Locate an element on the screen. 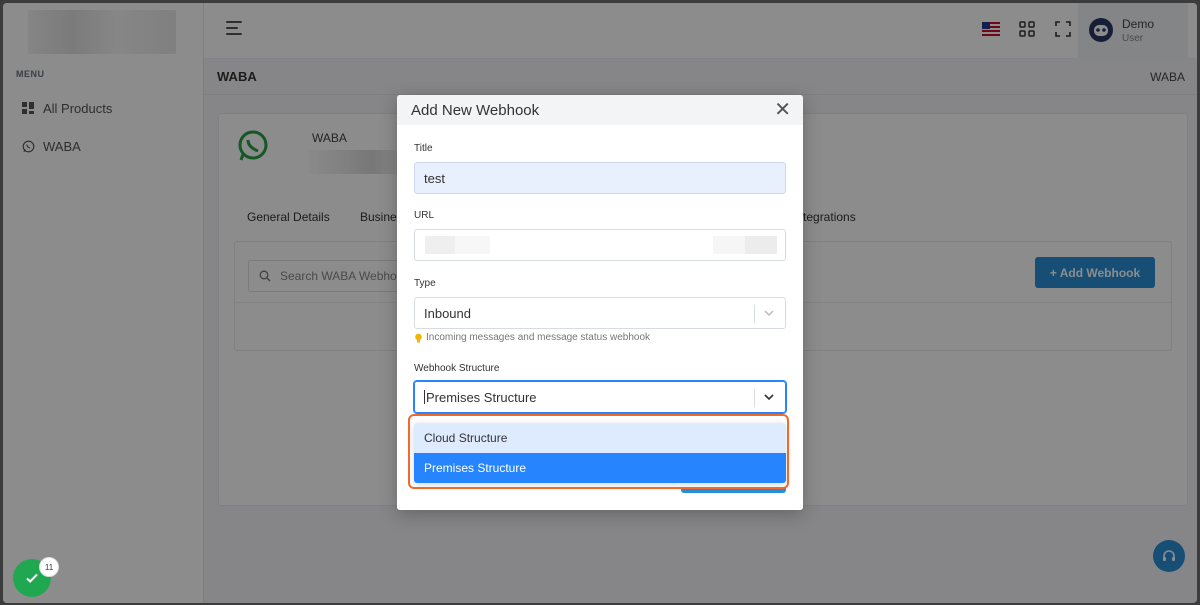 The height and width of the screenshot is (605, 1200). modal-header: Add New Webhook ✕ is located at coordinates (600, 110).